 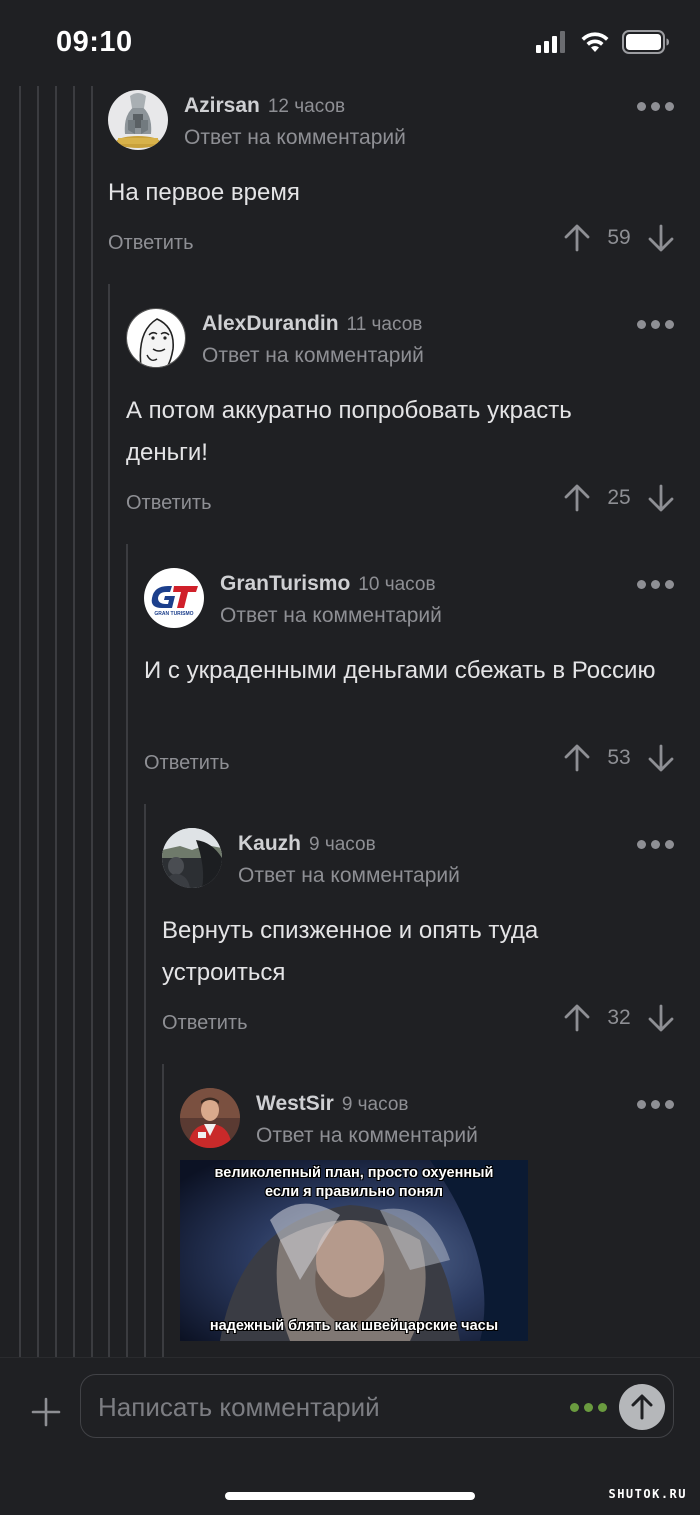 I want to click on meme-caption-bottom: надежный блять как швейцарские часы, so click(x=354, y=1326).